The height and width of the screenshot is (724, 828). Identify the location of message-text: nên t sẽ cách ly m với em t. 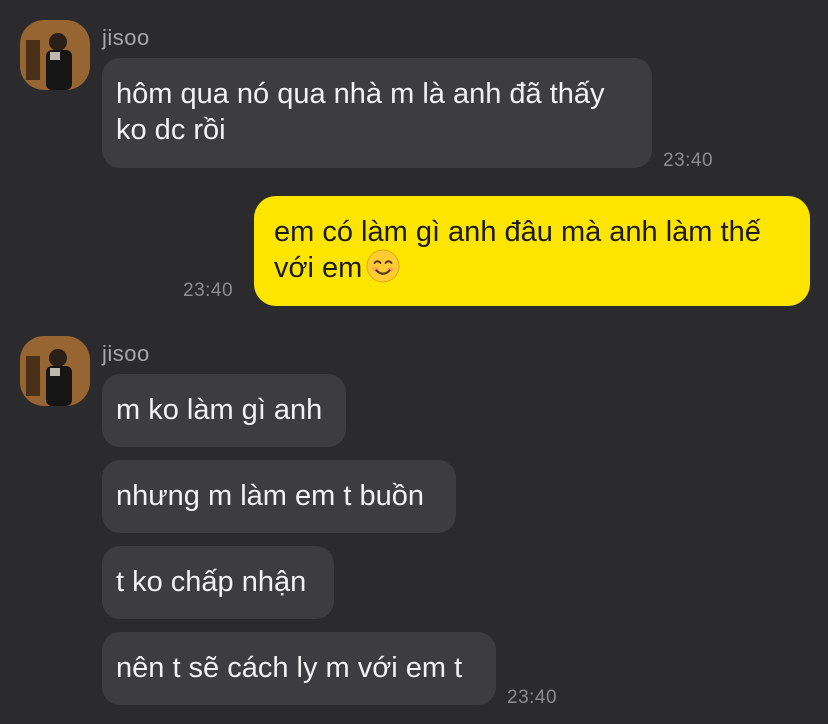
(289, 668).